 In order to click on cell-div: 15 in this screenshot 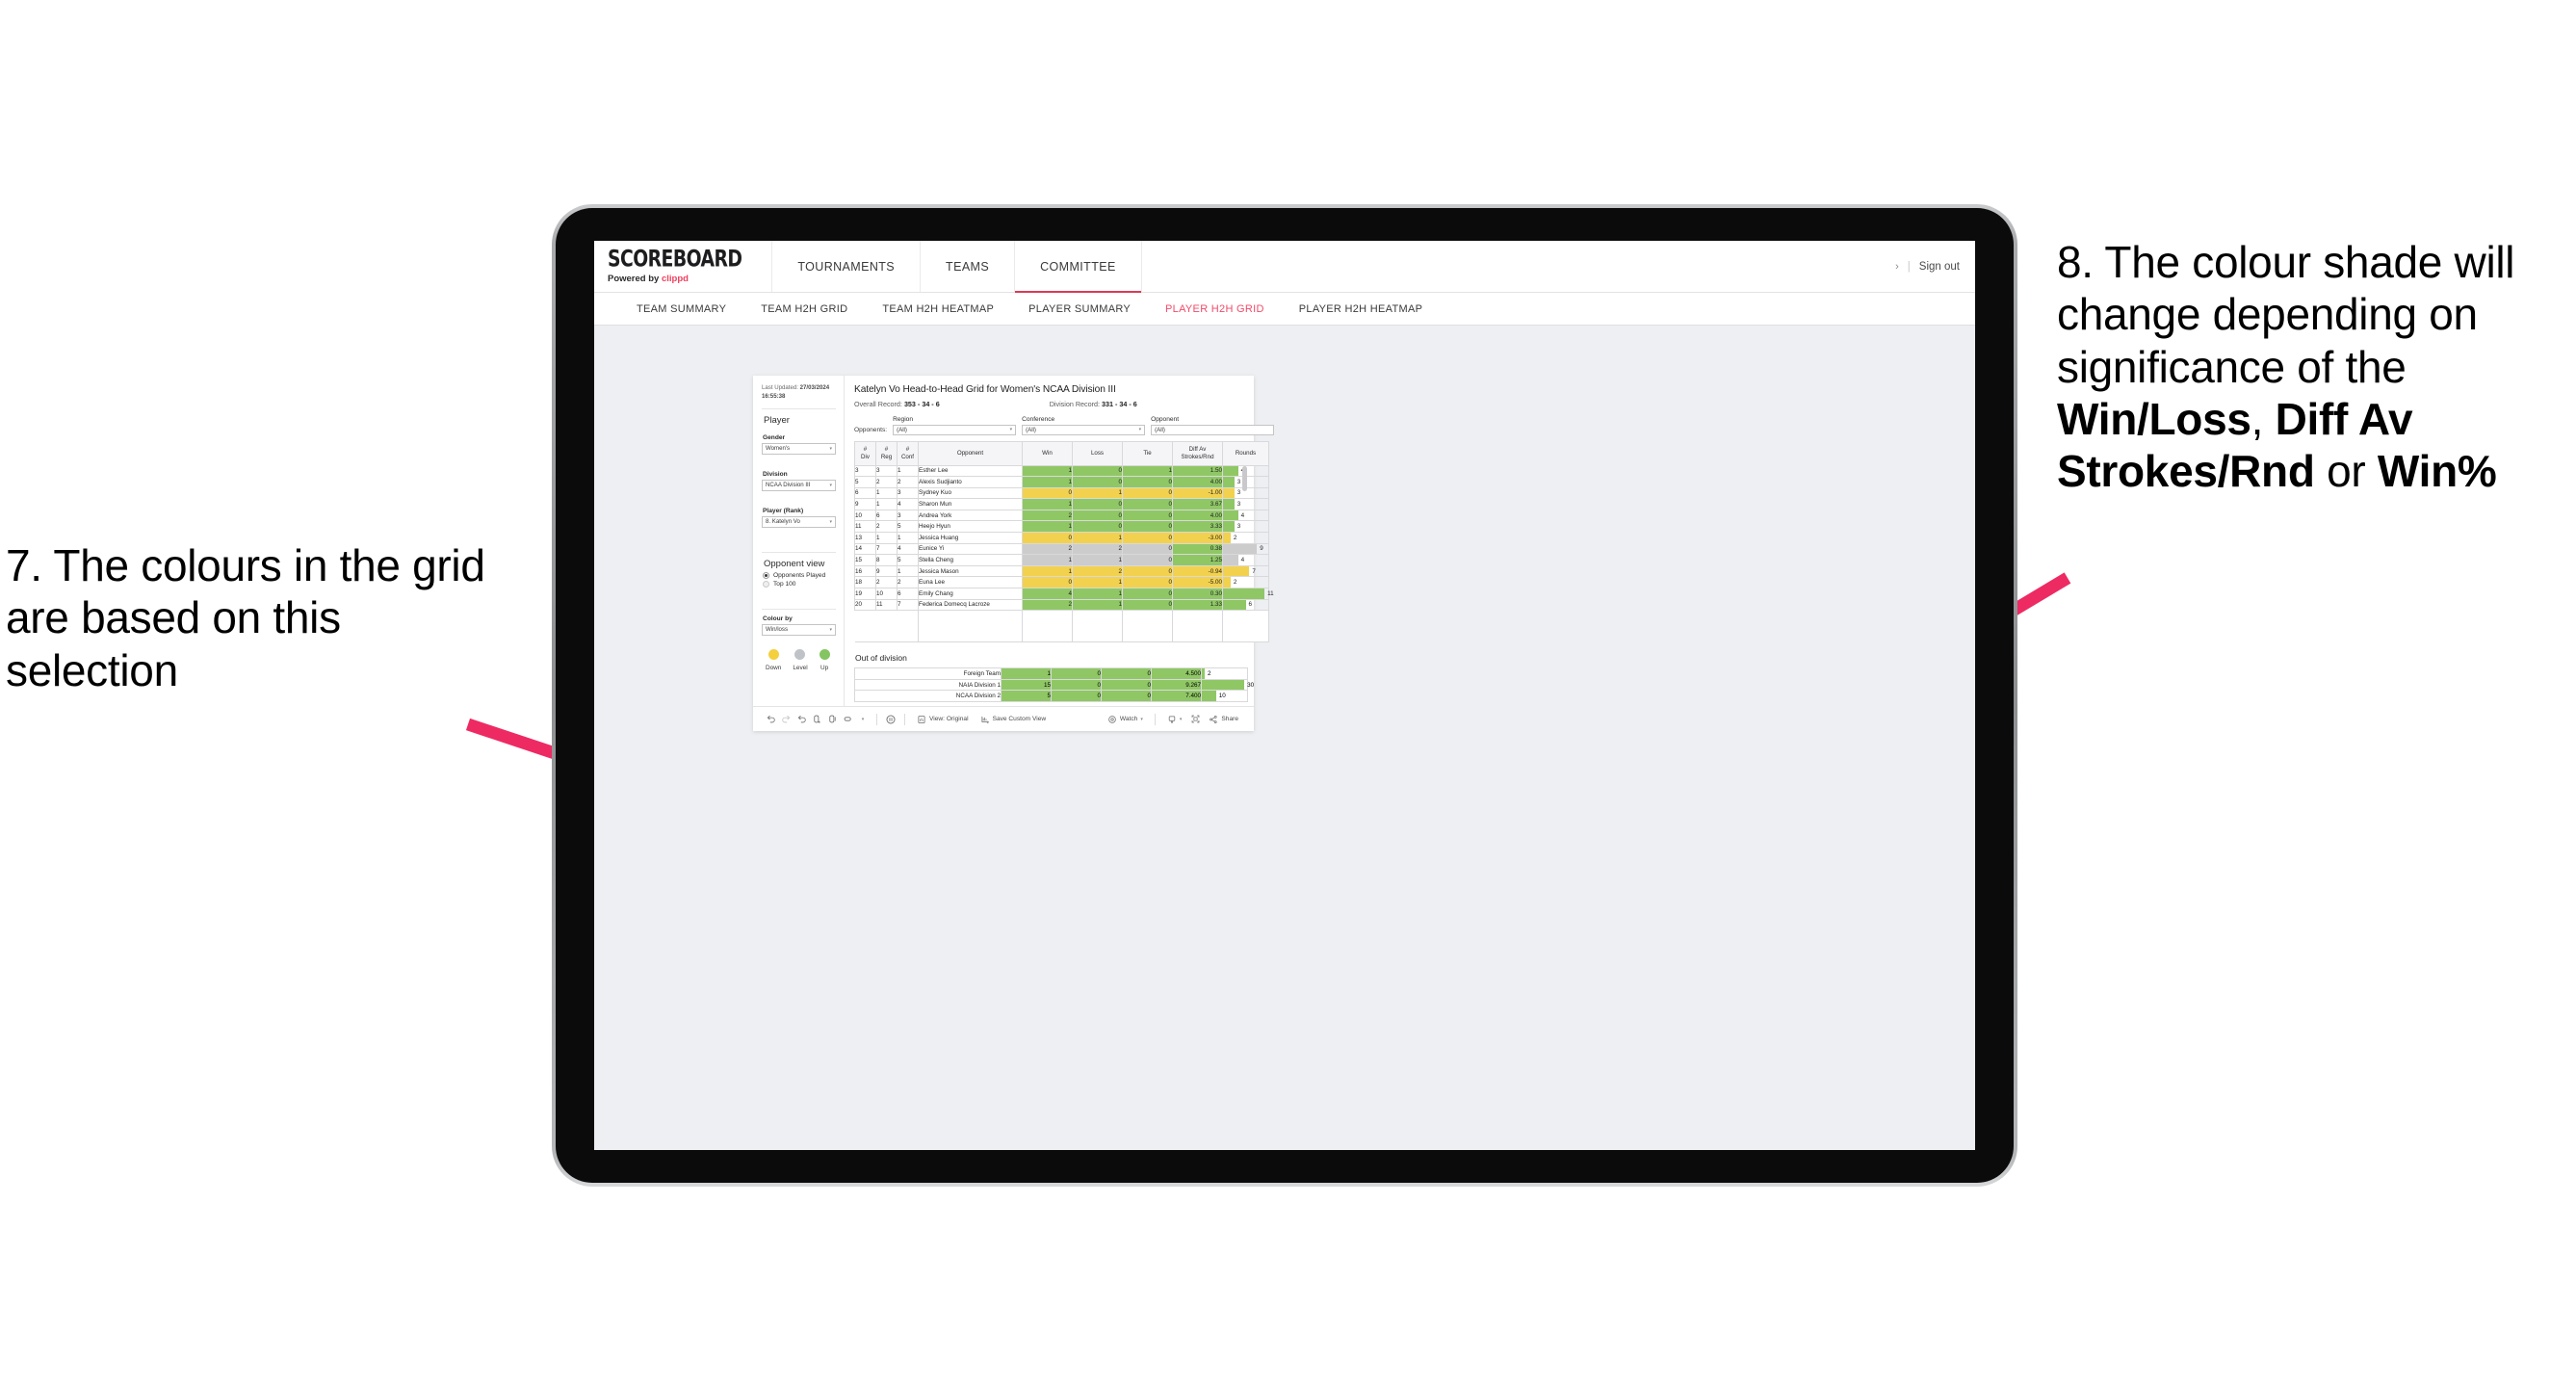, I will do `click(865, 560)`.